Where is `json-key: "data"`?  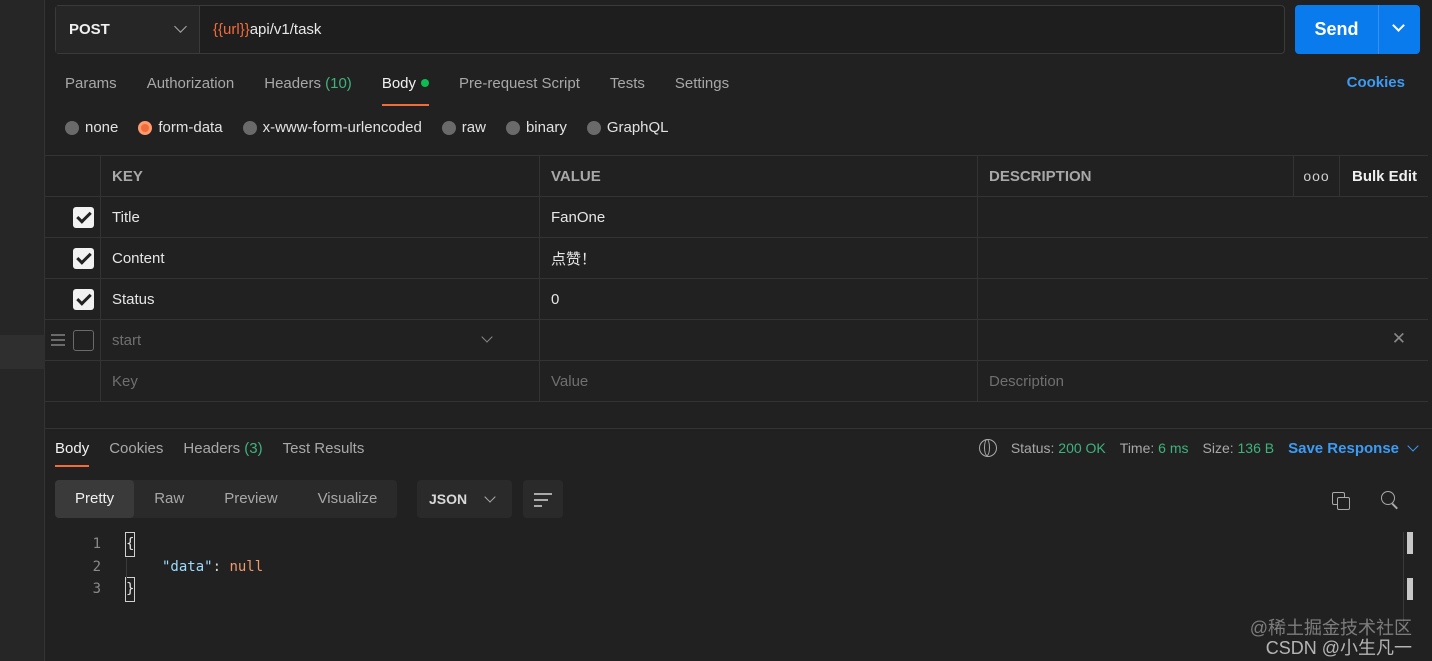 json-key: "data" is located at coordinates (187, 566).